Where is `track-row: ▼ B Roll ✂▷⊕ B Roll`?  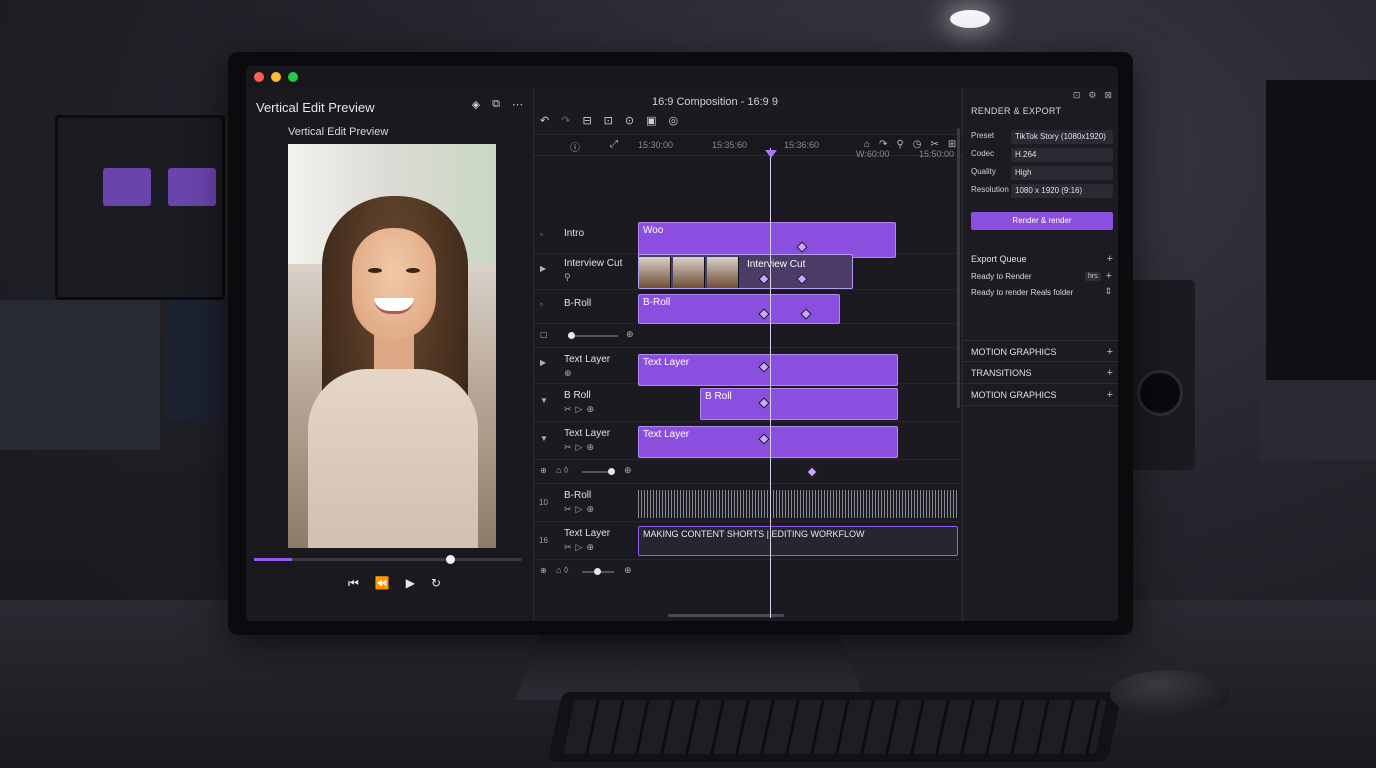 track-row: ▼ B Roll ✂▷⊕ B Roll is located at coordinates (748, 403).